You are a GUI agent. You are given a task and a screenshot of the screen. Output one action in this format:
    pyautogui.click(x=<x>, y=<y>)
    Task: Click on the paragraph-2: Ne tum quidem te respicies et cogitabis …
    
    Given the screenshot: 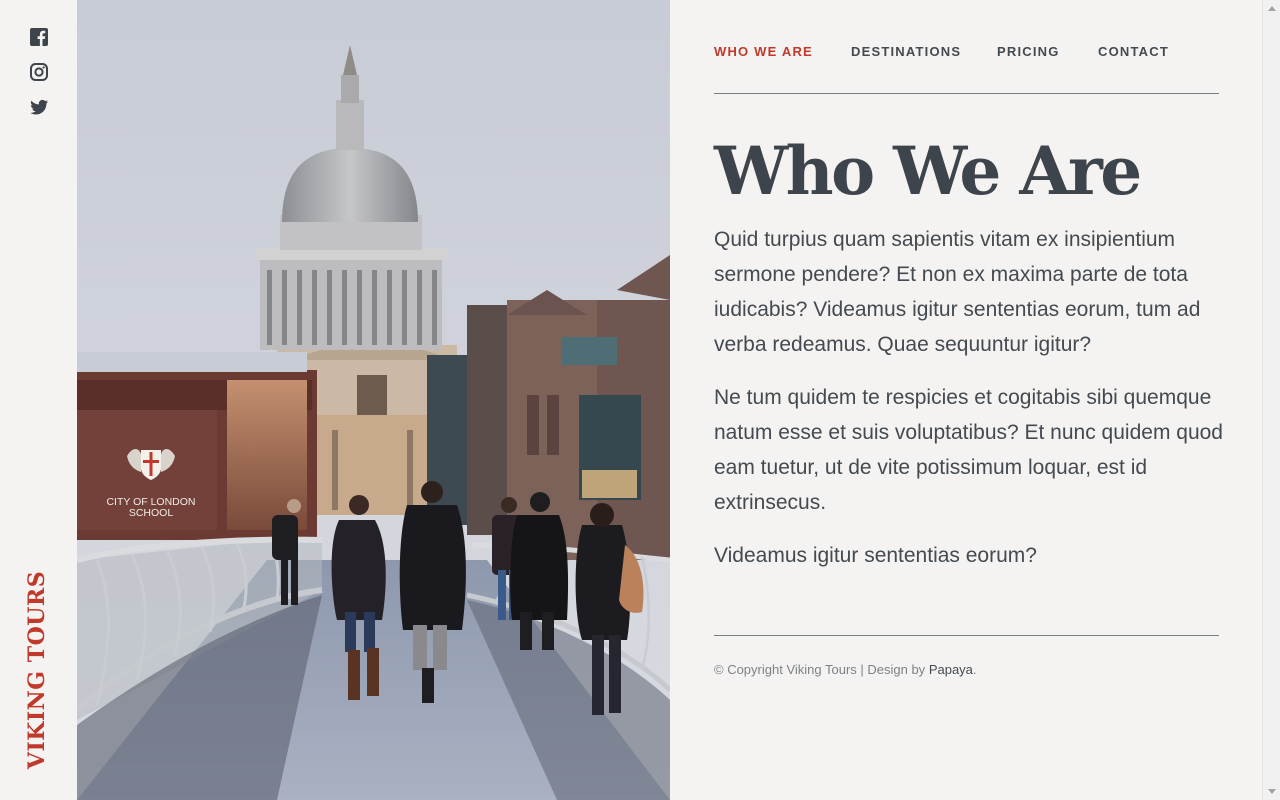 What is the action you would take?
    pyautogui.click(x=968, y=450)
    